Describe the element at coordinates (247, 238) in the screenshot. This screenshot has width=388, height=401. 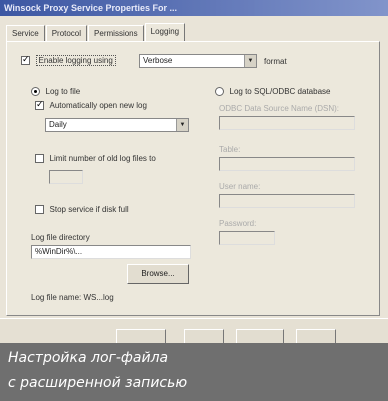
I see `password-field` at that location.